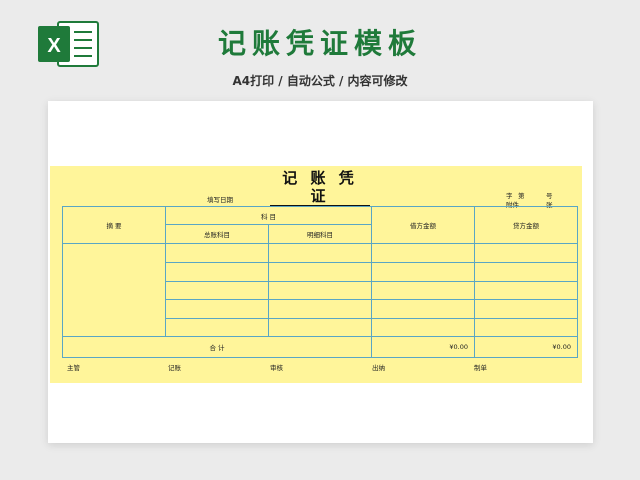  What do you see at coordinates (319, 43) in the screenshot?
I see `banner-title: 记账凭证模板` at bounding box center [319, 43].